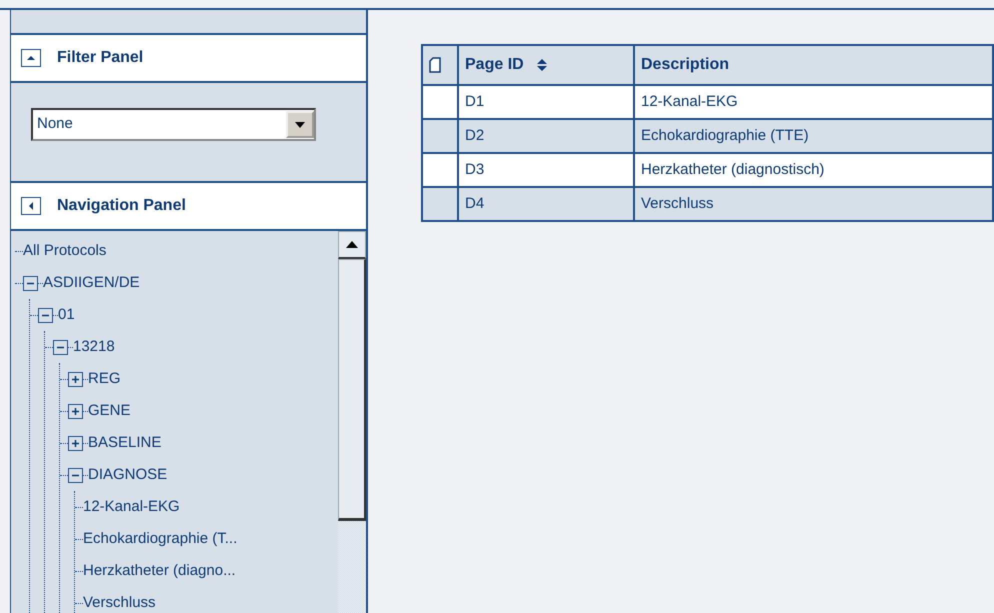 This screenshot has height=613, width=994. I want to click on tree-item: GENE, so click(109, 411).